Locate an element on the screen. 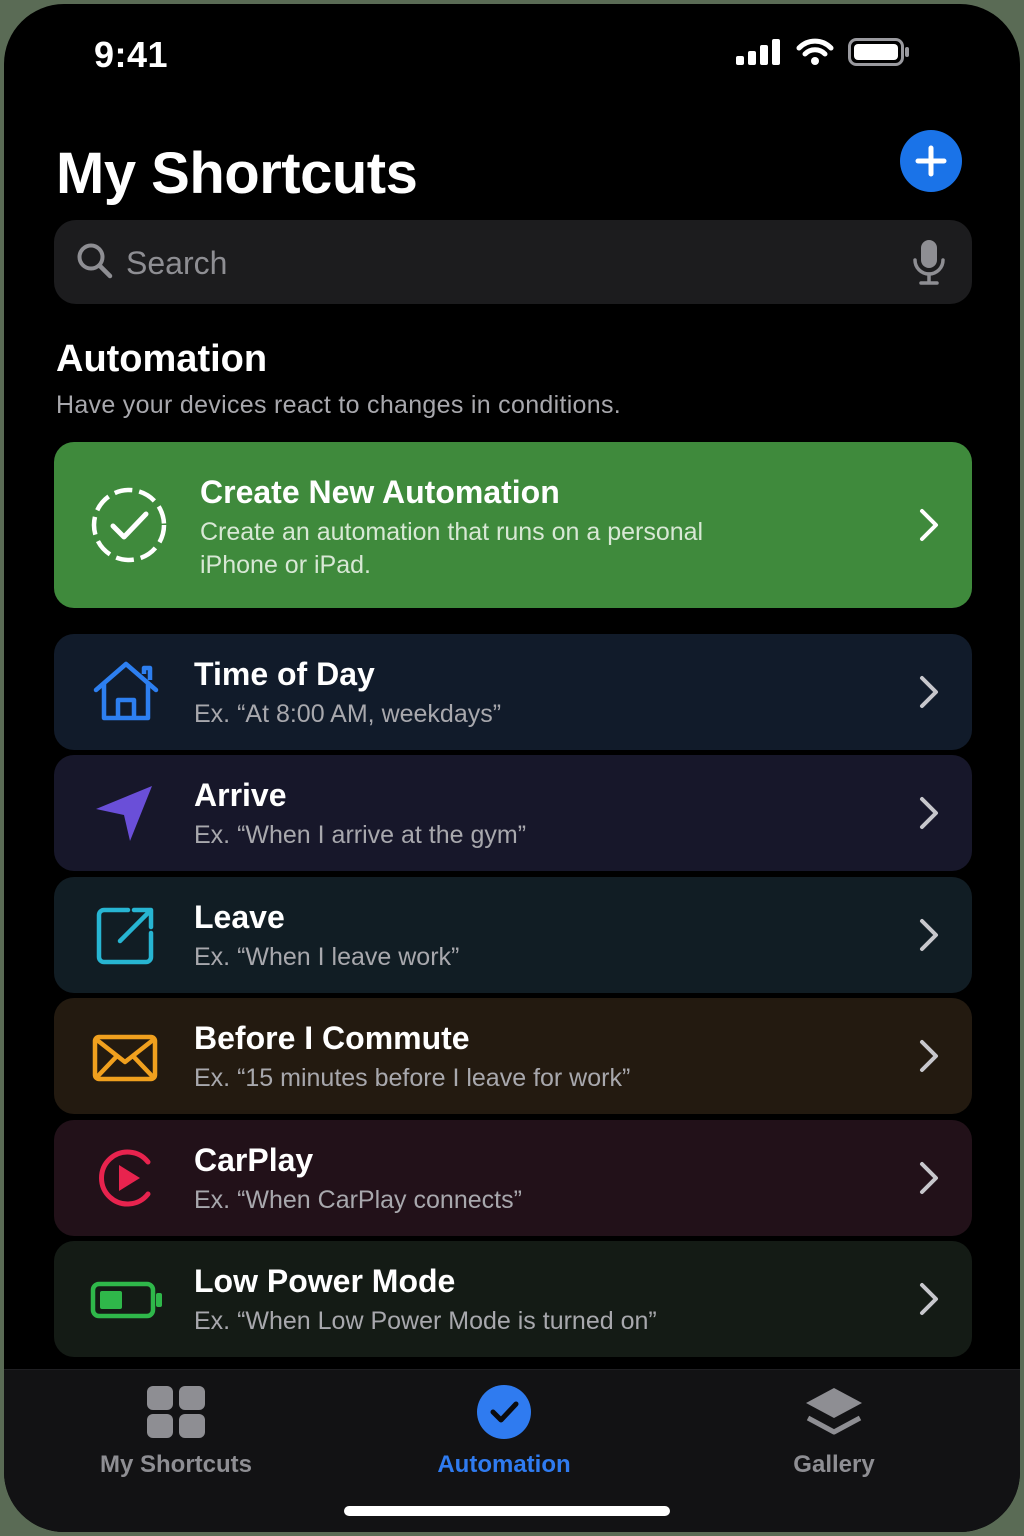 The height and width of the screenshot is (1536, 1024). search-icon is located at coordinates (95, 261).